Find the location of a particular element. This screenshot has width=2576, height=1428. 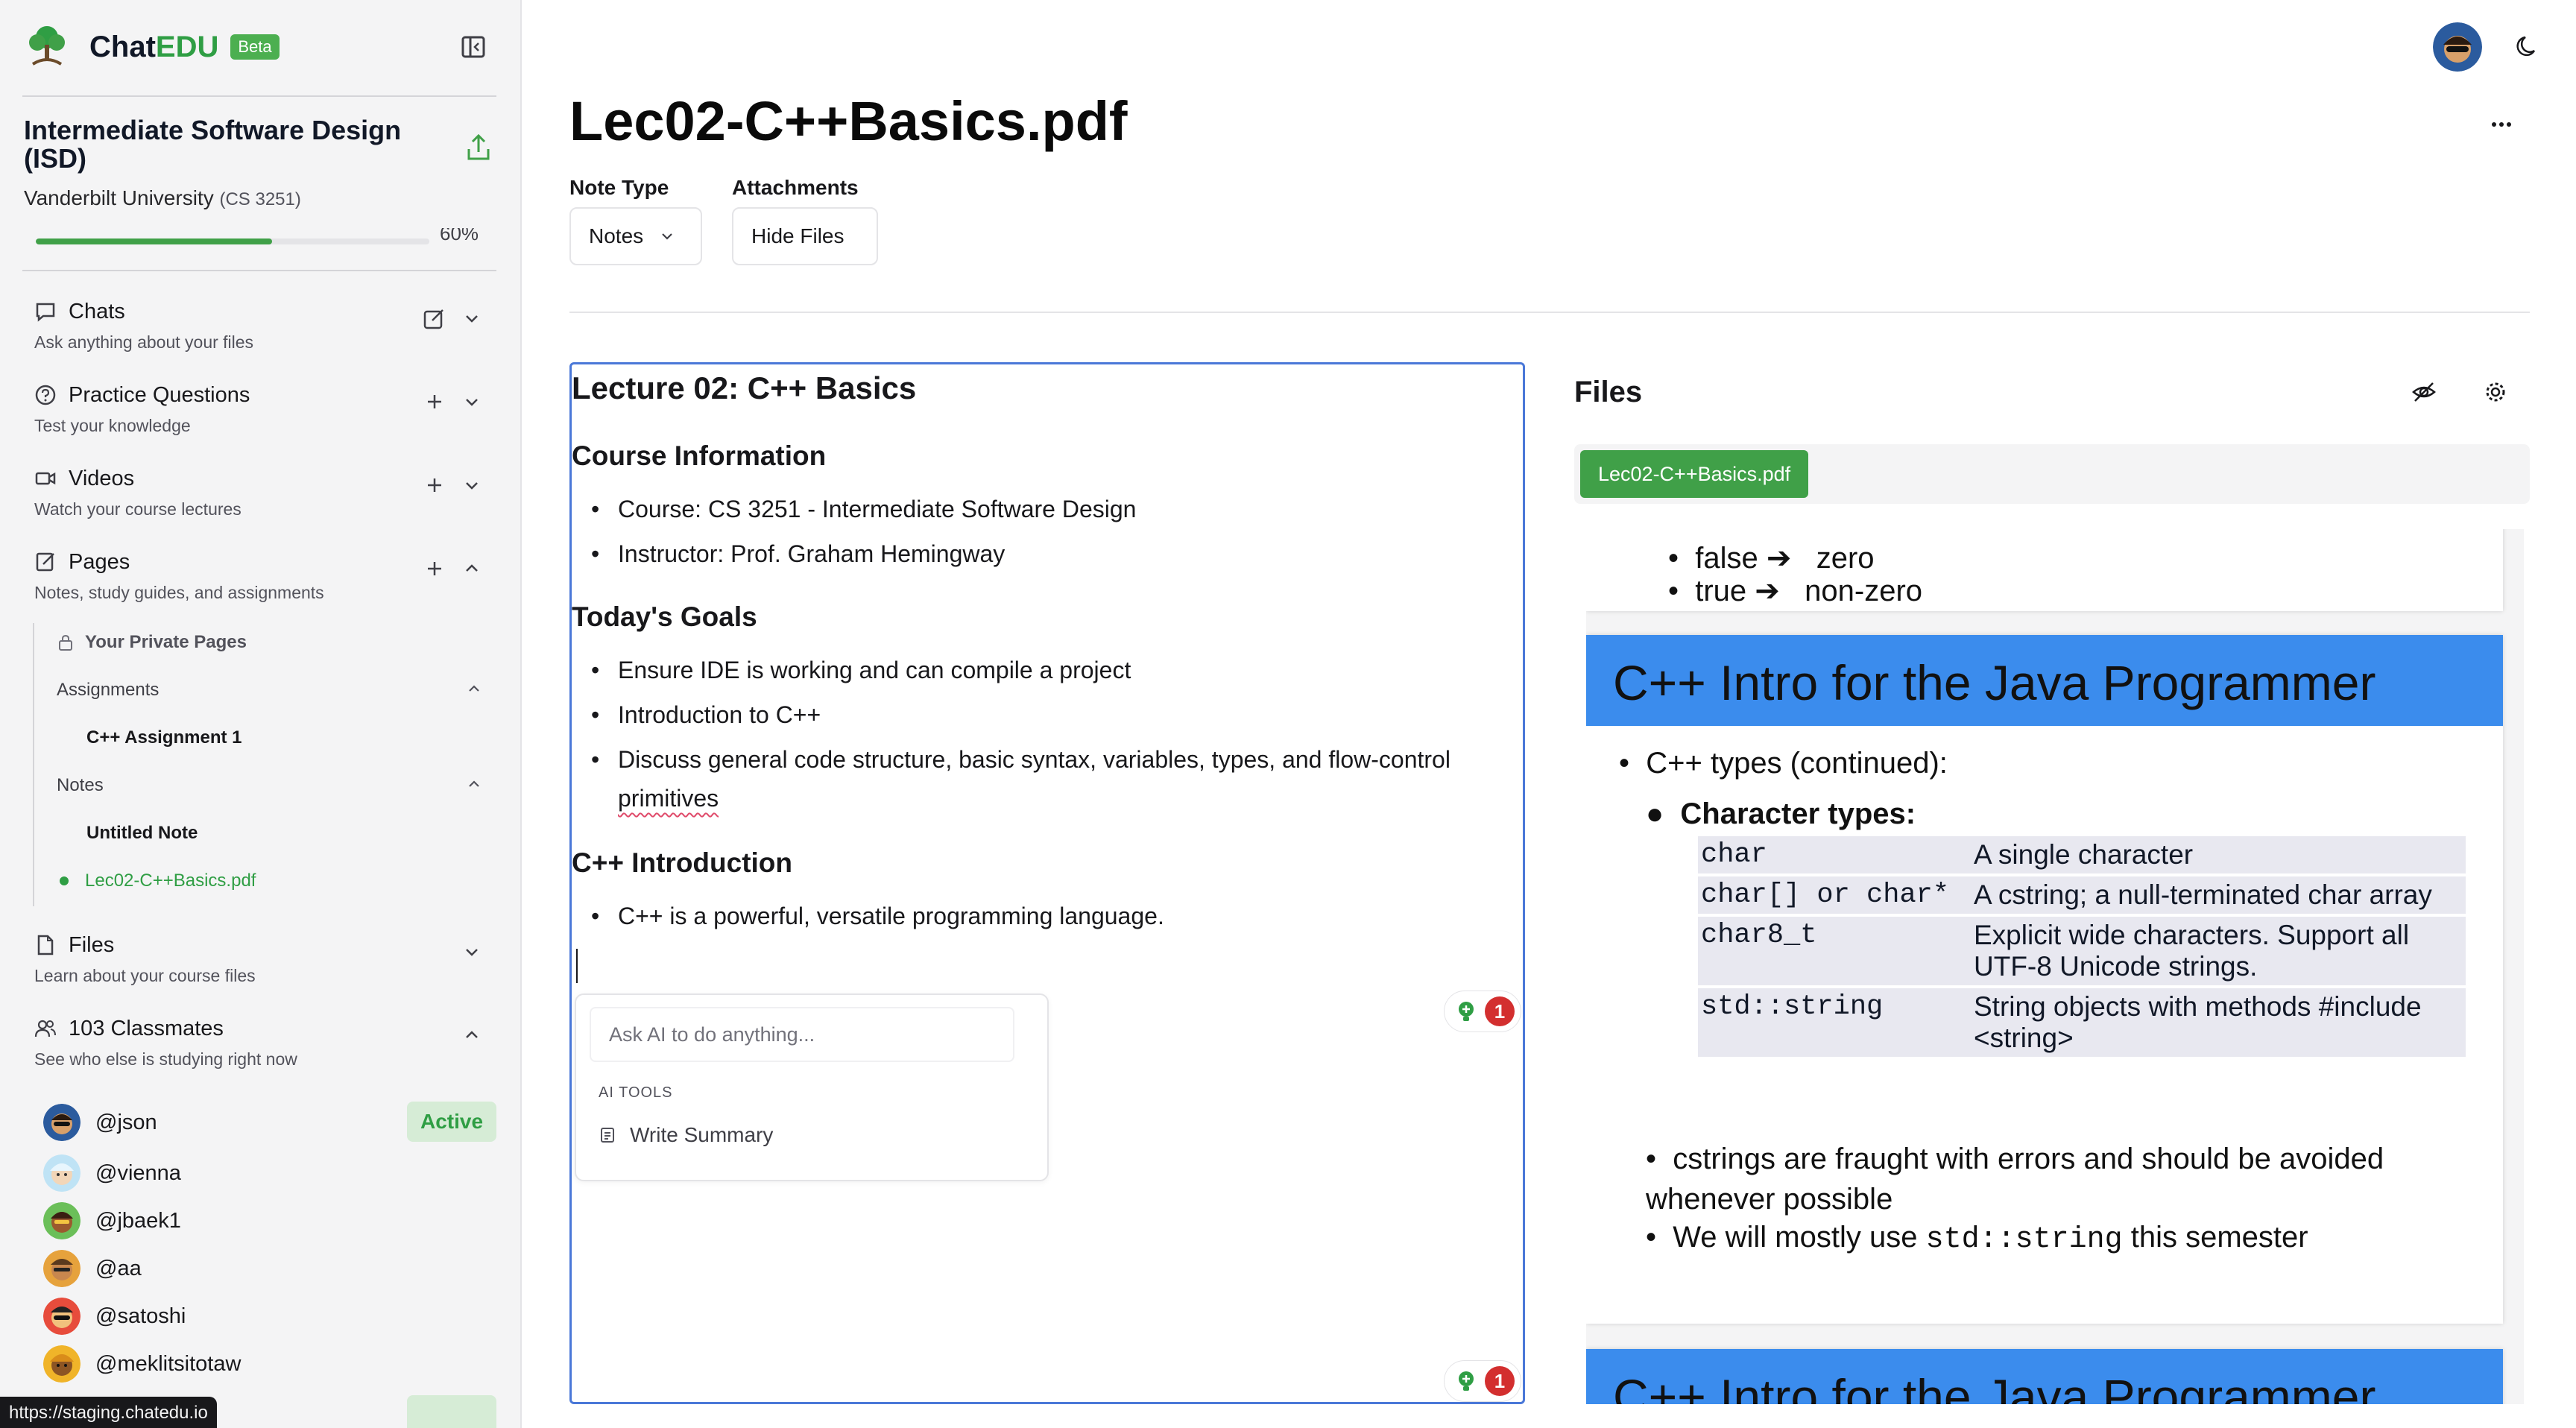

file-tab-active: Lec02-C++Basics.pdf is located at coordinates (1694, 474).